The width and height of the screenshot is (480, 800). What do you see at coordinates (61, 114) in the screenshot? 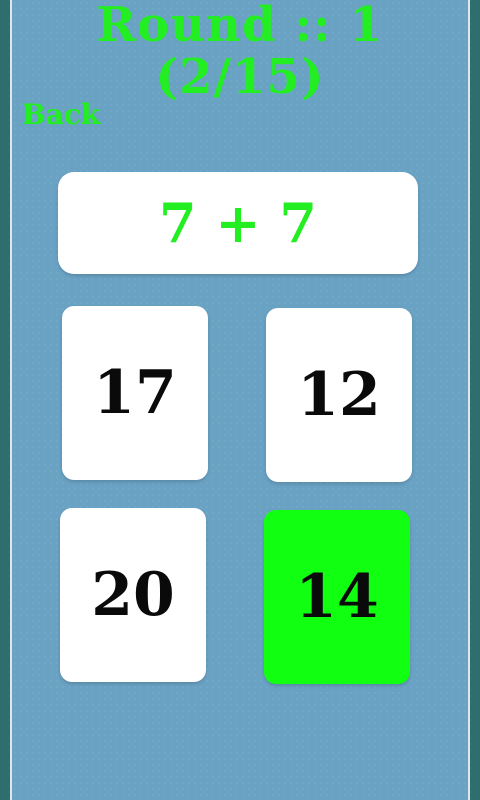
I see `back-button: Back` at bounding box center [61, 114].